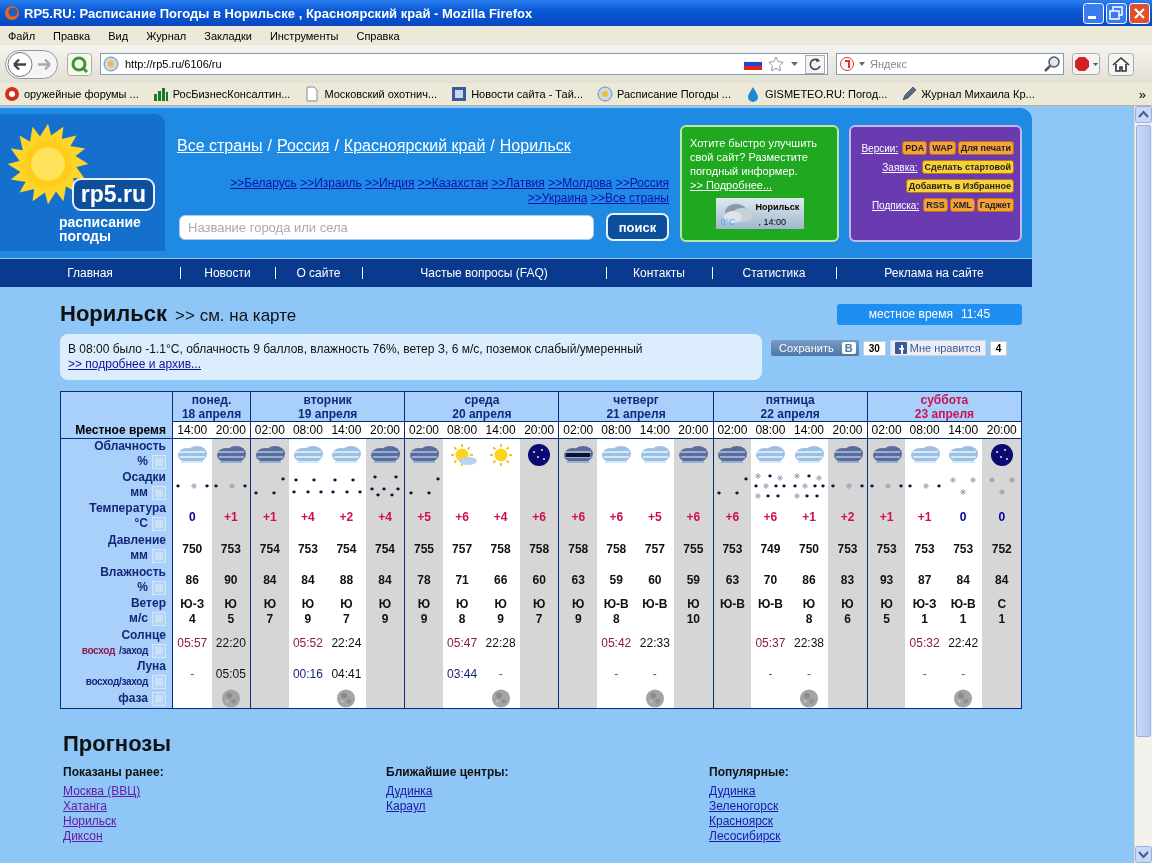  Describe the element at coordinates (1116, 13) in the screenshot. I see `restore-icon` at that location.